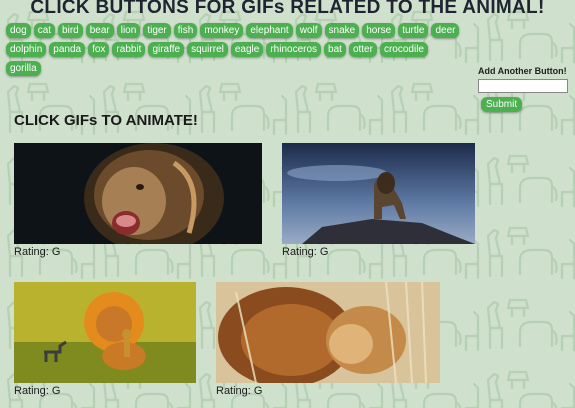 The height and width of the screenshot is (408, 575). Describe the element at coordinates (157, 30) in the screenshot. I see `animal-button-tiger: tiger` at that location.